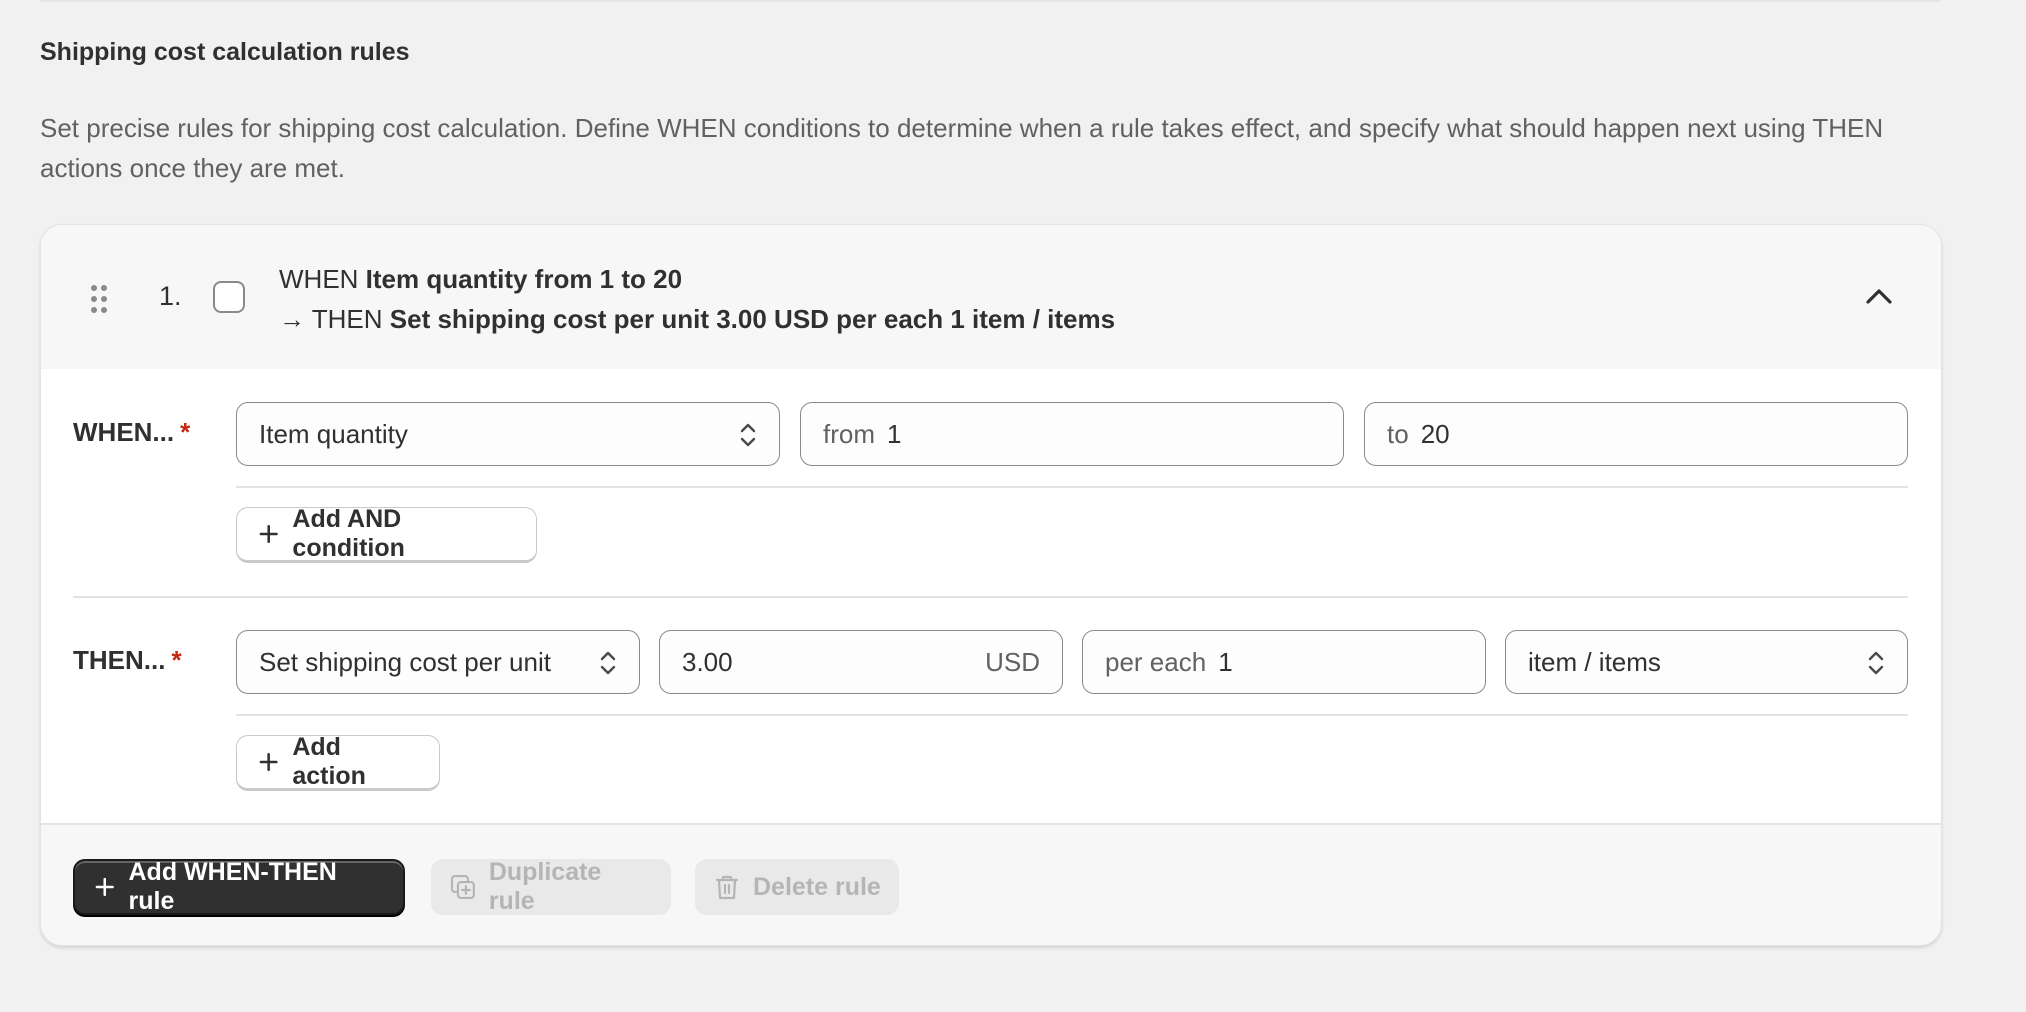  Describe the element at coordinates (481, 279) in the screenshot. I see `rule-summary-when: WHEN Item quantity from 1 to 20` at that location.